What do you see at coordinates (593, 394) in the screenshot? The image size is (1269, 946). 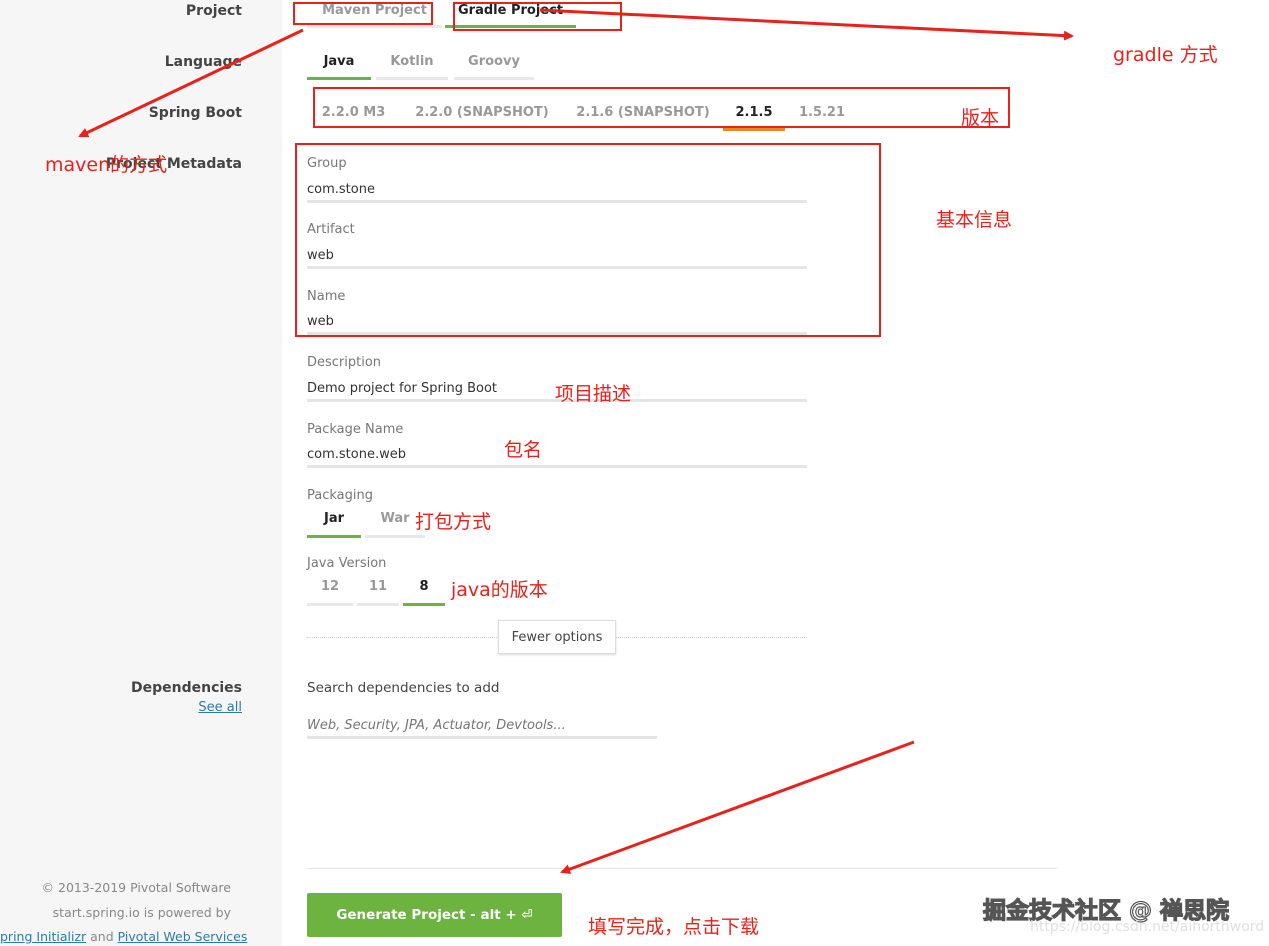 I see `description-annotation: 项目描述` at bounding box center [593, 394].